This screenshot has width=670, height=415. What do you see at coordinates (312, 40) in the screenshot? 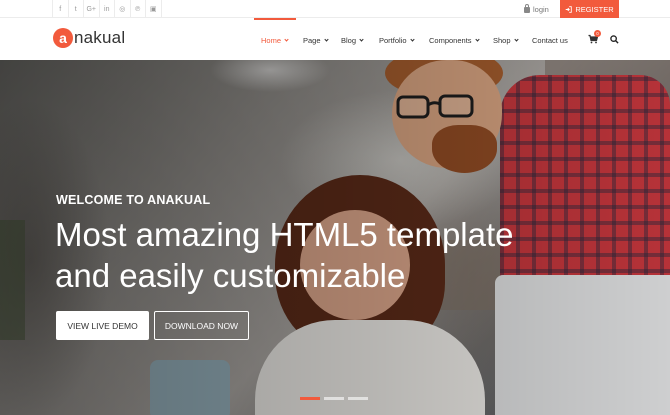
I see `nav-label: Page` at bounding box center [312, 40].